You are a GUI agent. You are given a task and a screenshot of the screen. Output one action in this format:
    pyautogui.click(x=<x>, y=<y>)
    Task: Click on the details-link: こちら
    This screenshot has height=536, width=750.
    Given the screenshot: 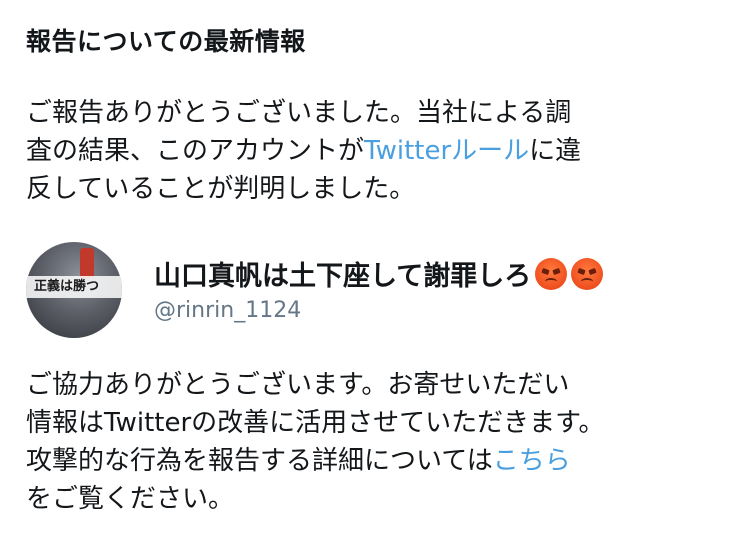 What is the action you would take?
    pyautogui.click(x=532, y=461)
    